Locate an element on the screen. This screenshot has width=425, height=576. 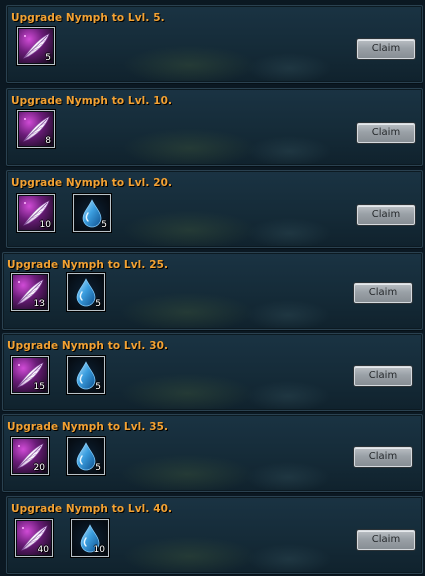
quest-row: Upgrade Nymph to Lvl. 30. 15 5 Claim is located at coordinates (212, 372).